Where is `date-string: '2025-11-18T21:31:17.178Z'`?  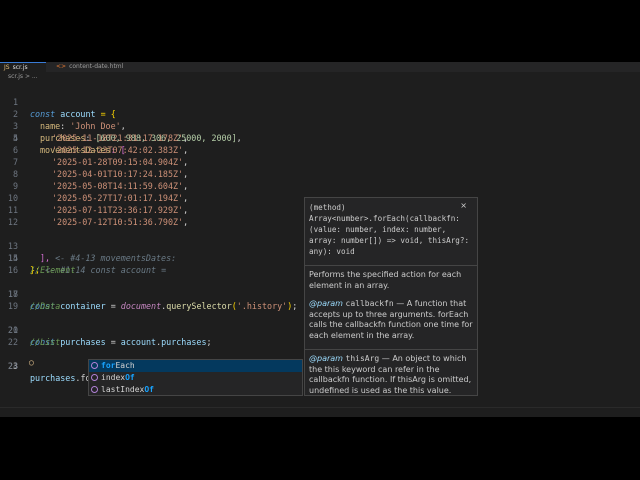
date-string: '2025-11-18T21:31:17.178Z' is located at coordinates (118, 138).